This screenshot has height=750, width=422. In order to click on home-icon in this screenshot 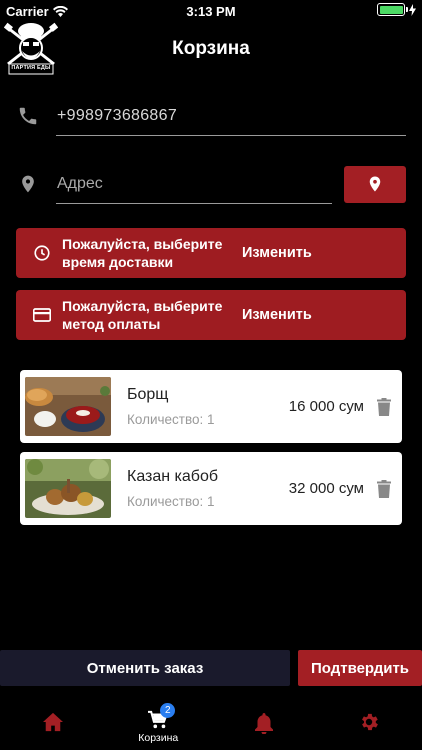, I will do `click(52, 722)`.